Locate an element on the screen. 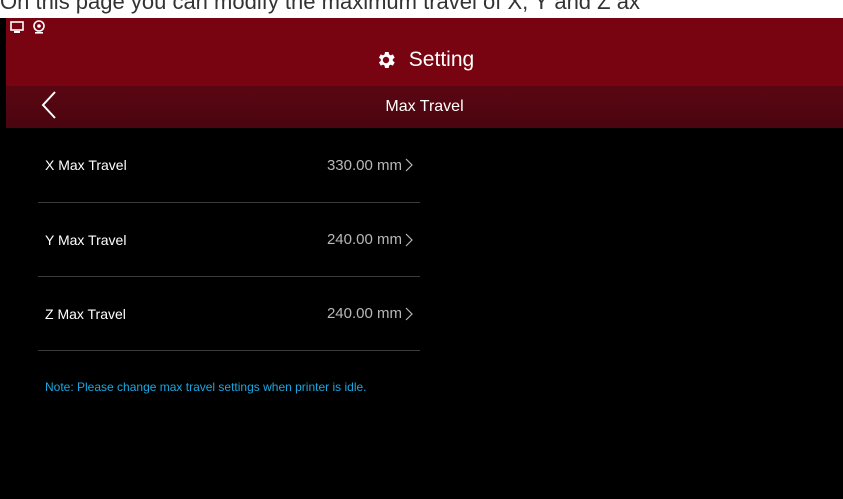 This screenshot has height=499, width=843. webcam-icon is located at coordinates (39, 27).